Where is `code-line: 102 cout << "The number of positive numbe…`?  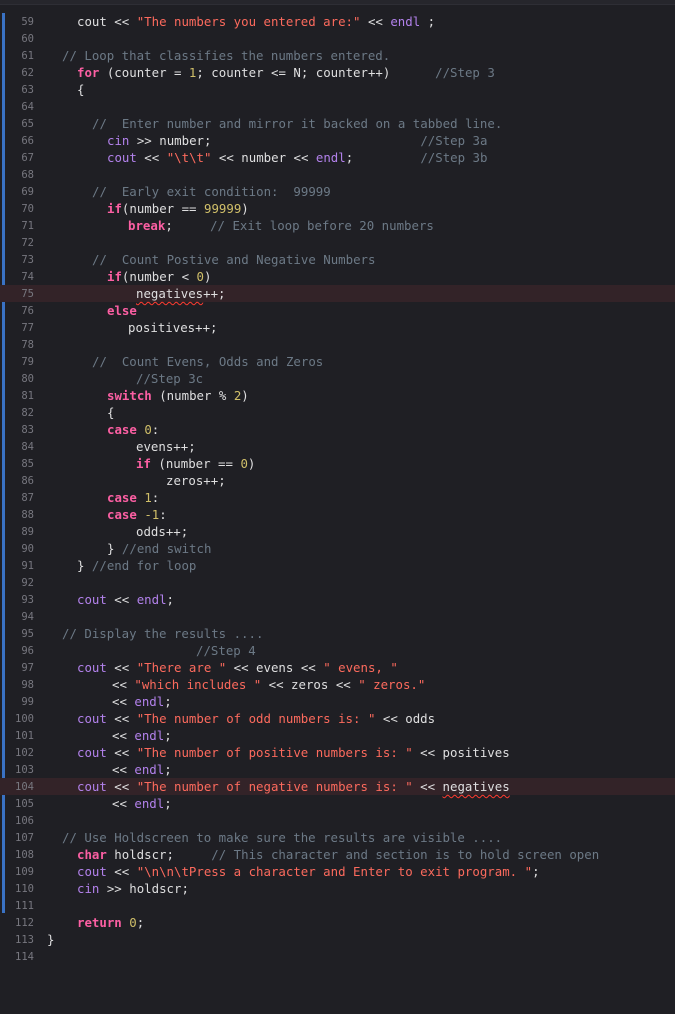
code-line: 102 cout << "The number of positive numbe… is located at coordinates (337, 752).